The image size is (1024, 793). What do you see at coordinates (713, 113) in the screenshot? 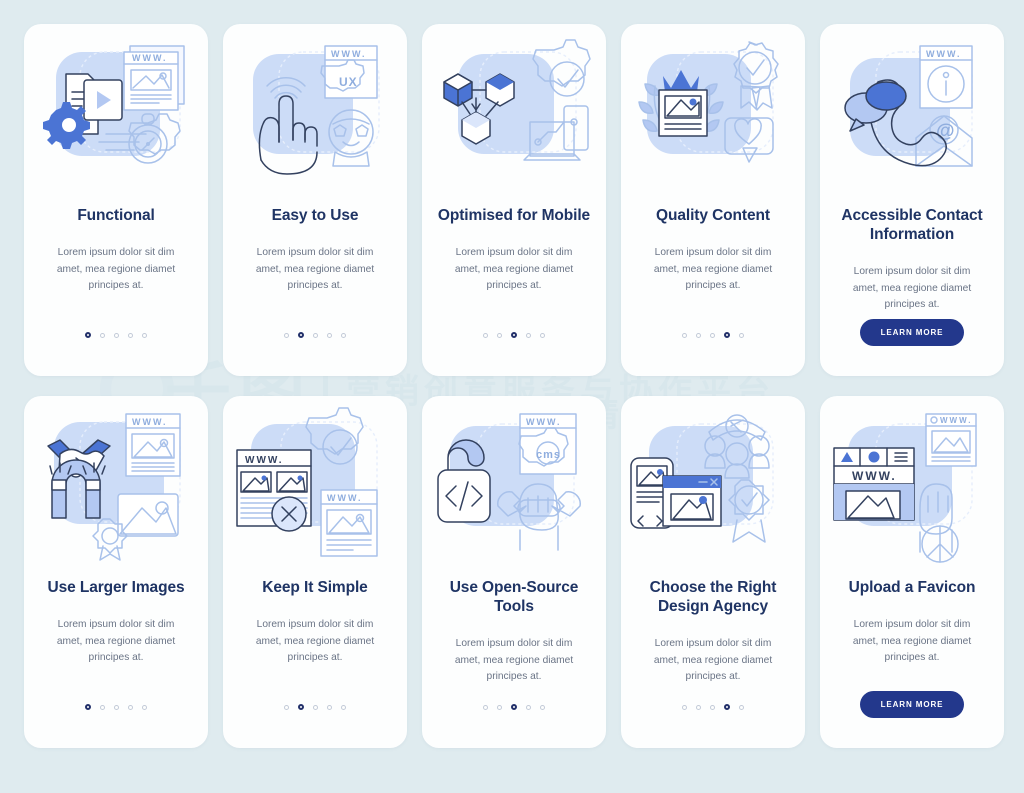
I see `illustration-quality-content` at bounding box center [713, 113].